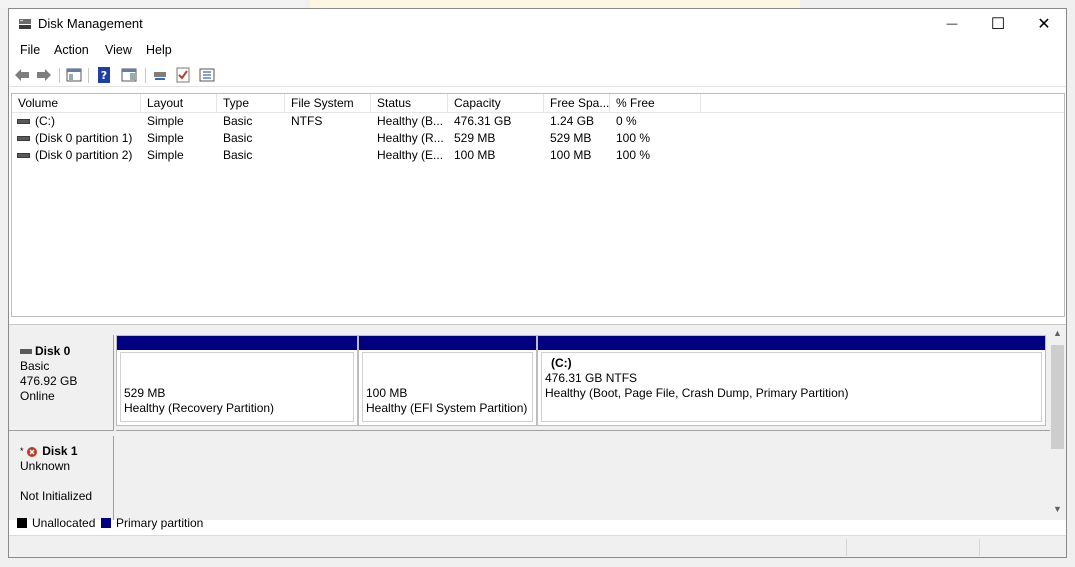 Image resolution: width=1075 pixels, height=567 pixels. I want to click on help-button: ?, so click(104, 75).